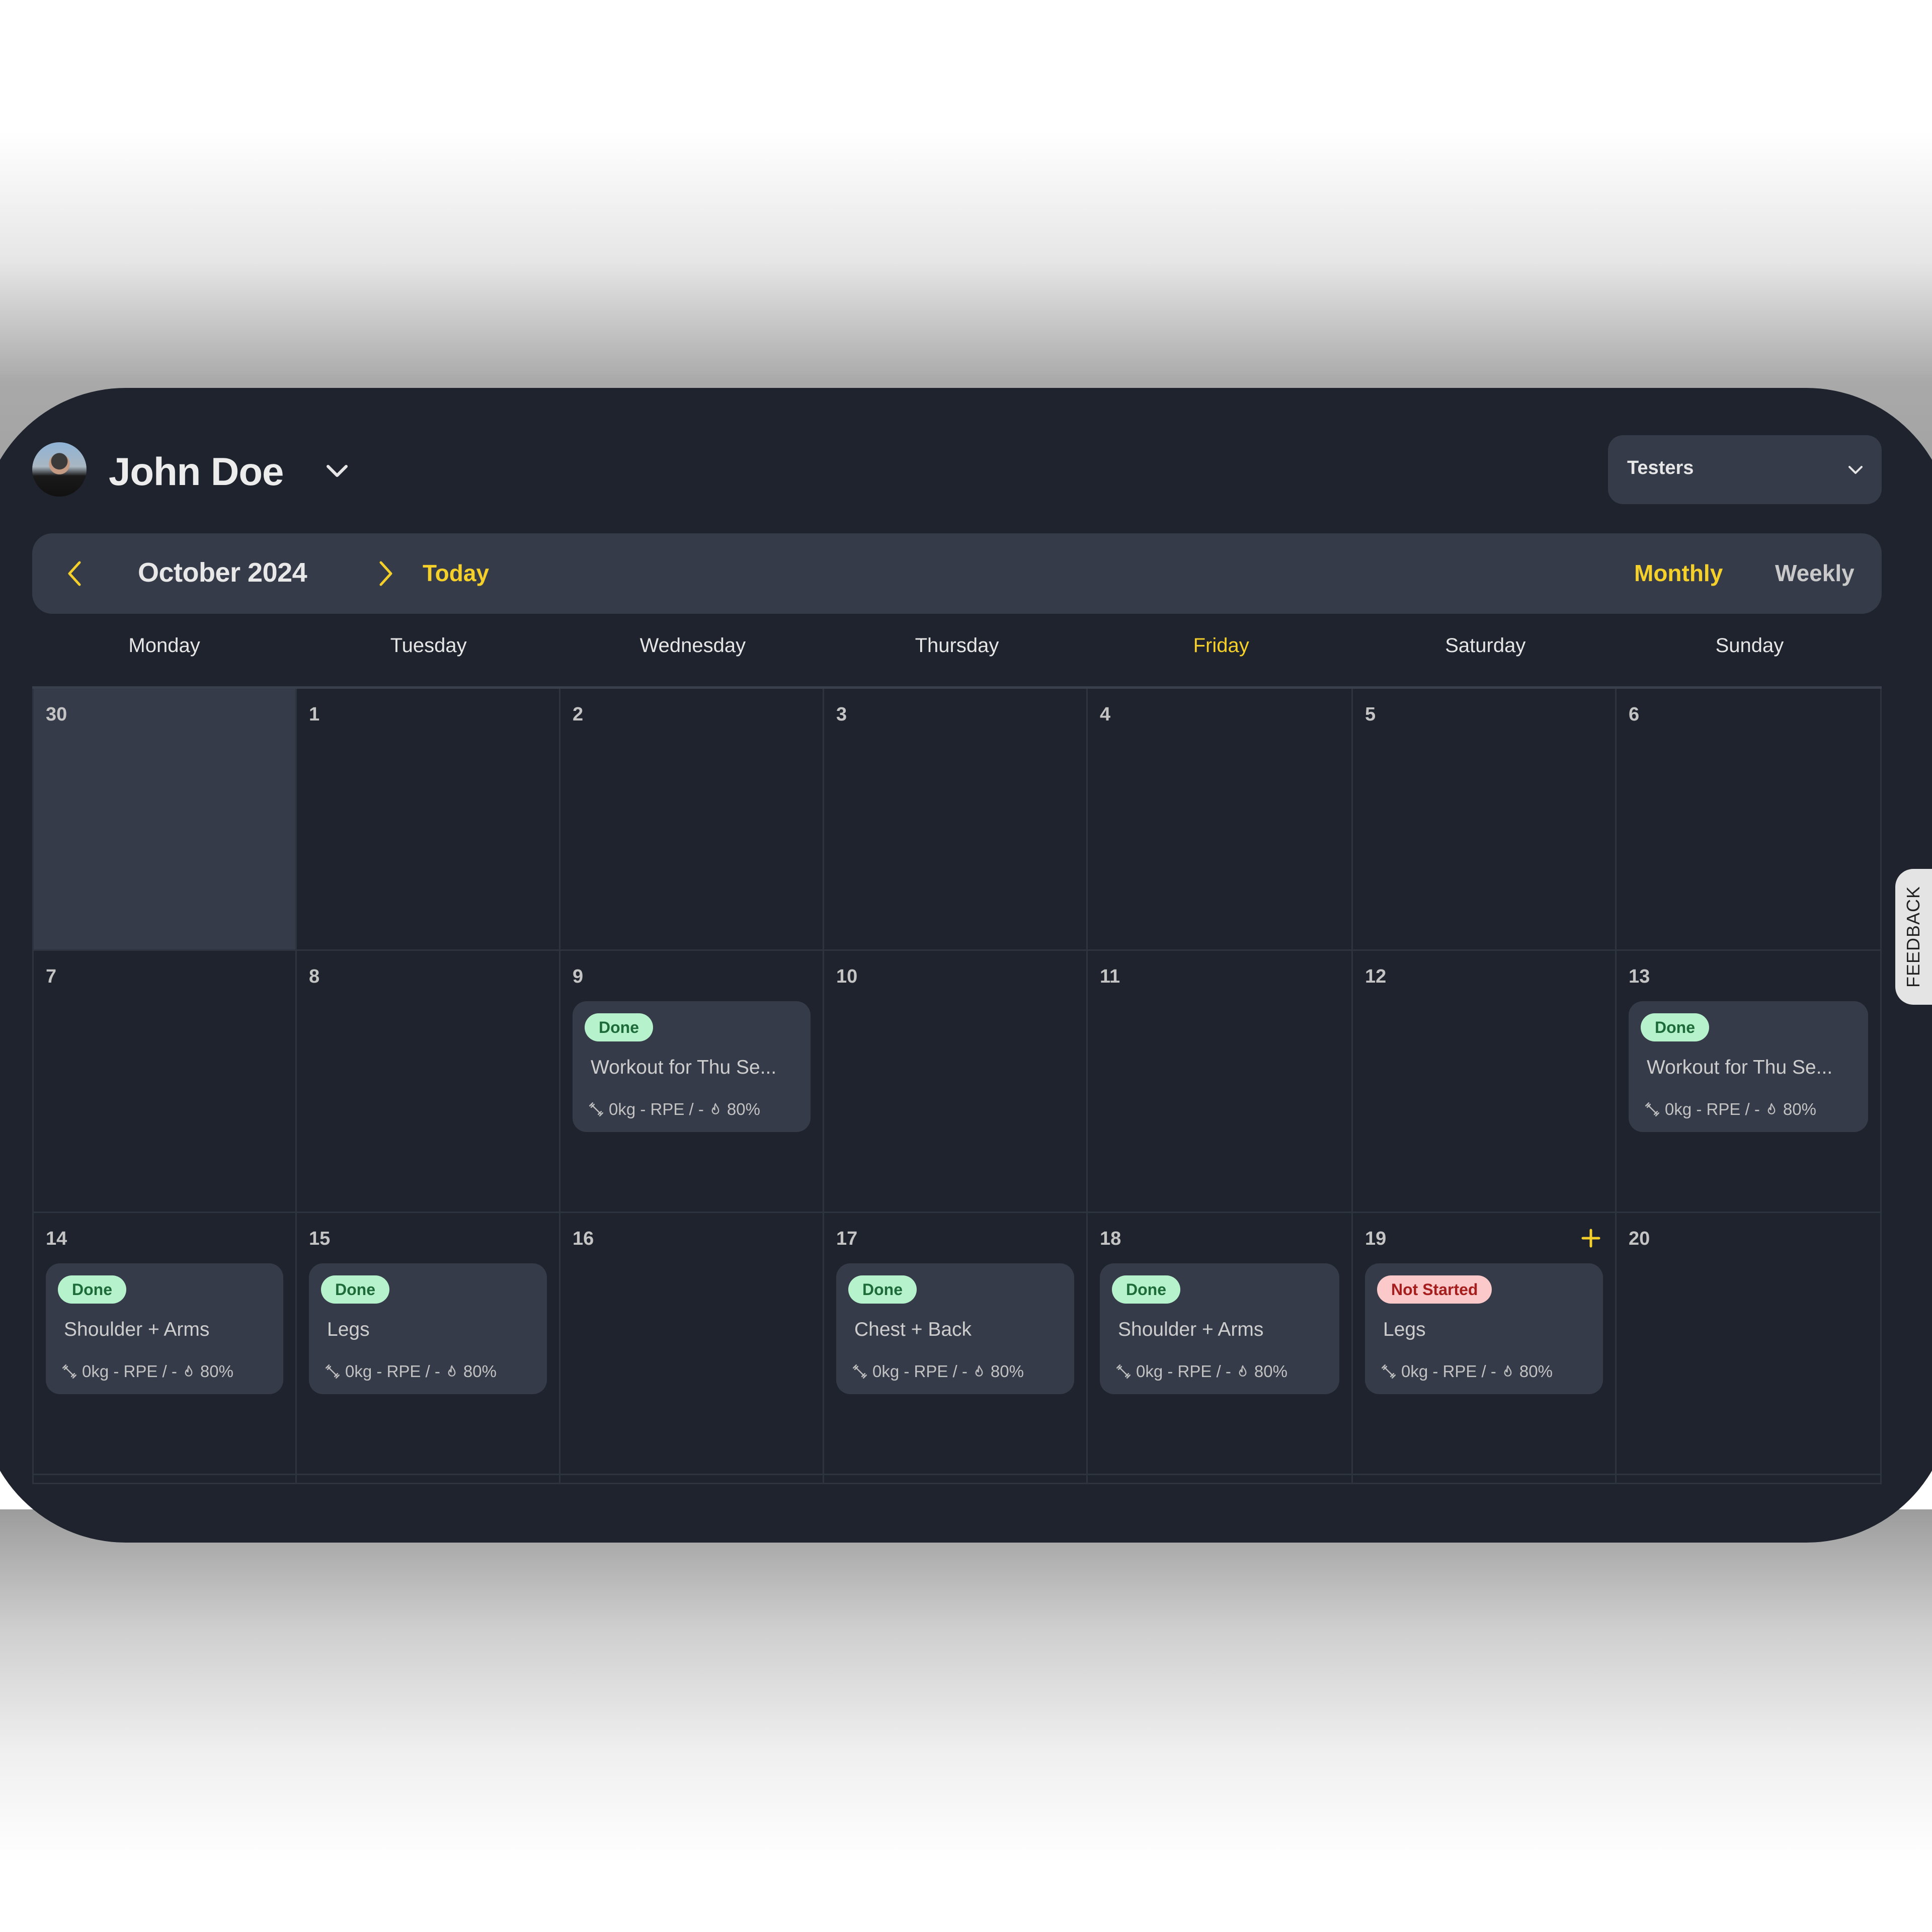 The height and width of the screenshot is (1932, 1932). Describe the element at coordinates (456, 573) in the screenshot. I see `today-button: Today` at that location.